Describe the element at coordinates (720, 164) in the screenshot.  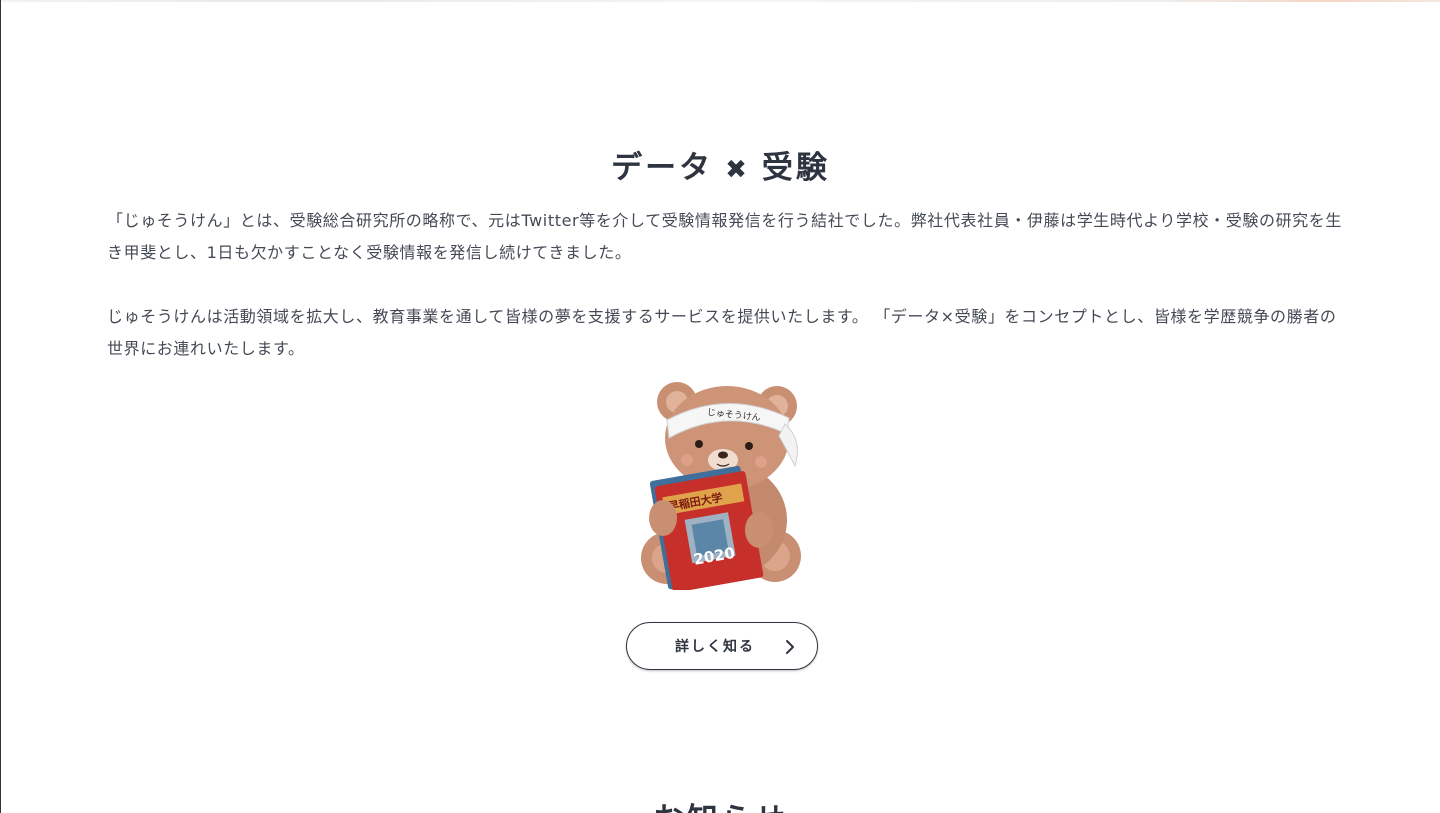
I see `section-title: データ ✖ 受験` at that location.